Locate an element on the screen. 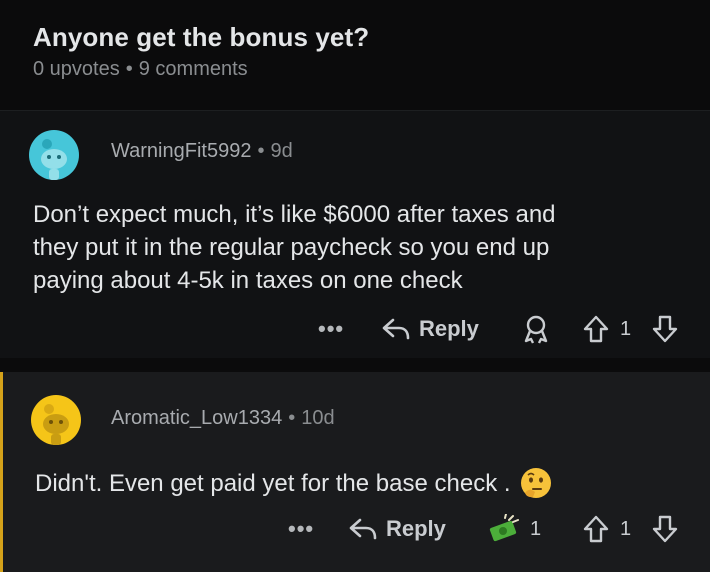 The image size is (710, 572). comment-age: 9d is located at coordinates (281, 151).